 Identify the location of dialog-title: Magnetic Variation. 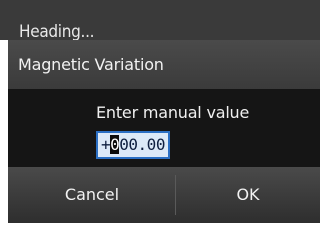
(91, 64).